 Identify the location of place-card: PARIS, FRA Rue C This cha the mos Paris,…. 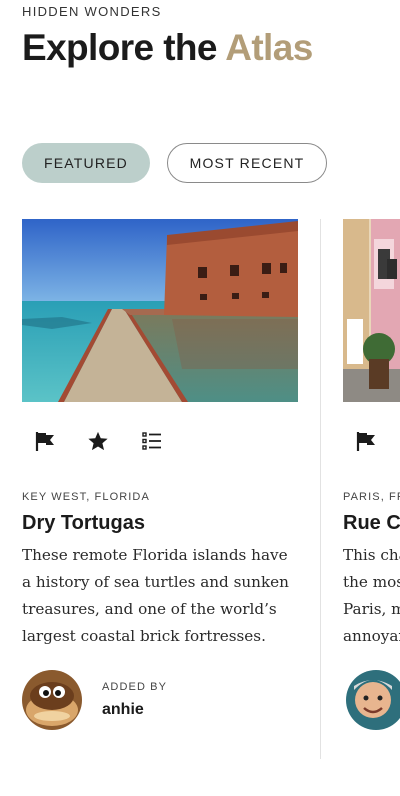
(371, 489).